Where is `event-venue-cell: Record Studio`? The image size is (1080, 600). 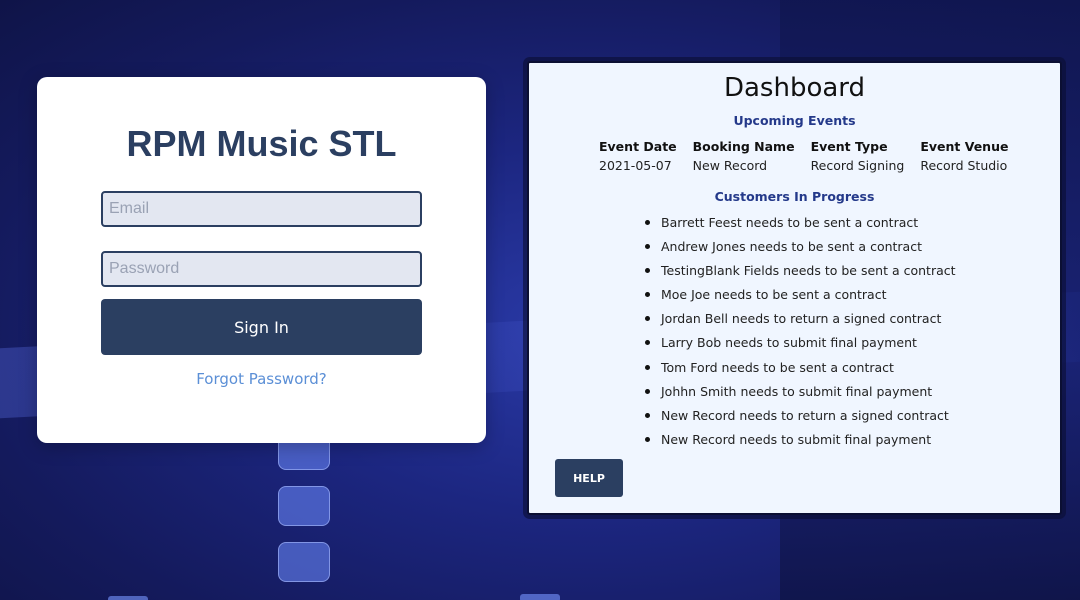
event-venue-cell: Record Studio is located at coordinates (964, 165).